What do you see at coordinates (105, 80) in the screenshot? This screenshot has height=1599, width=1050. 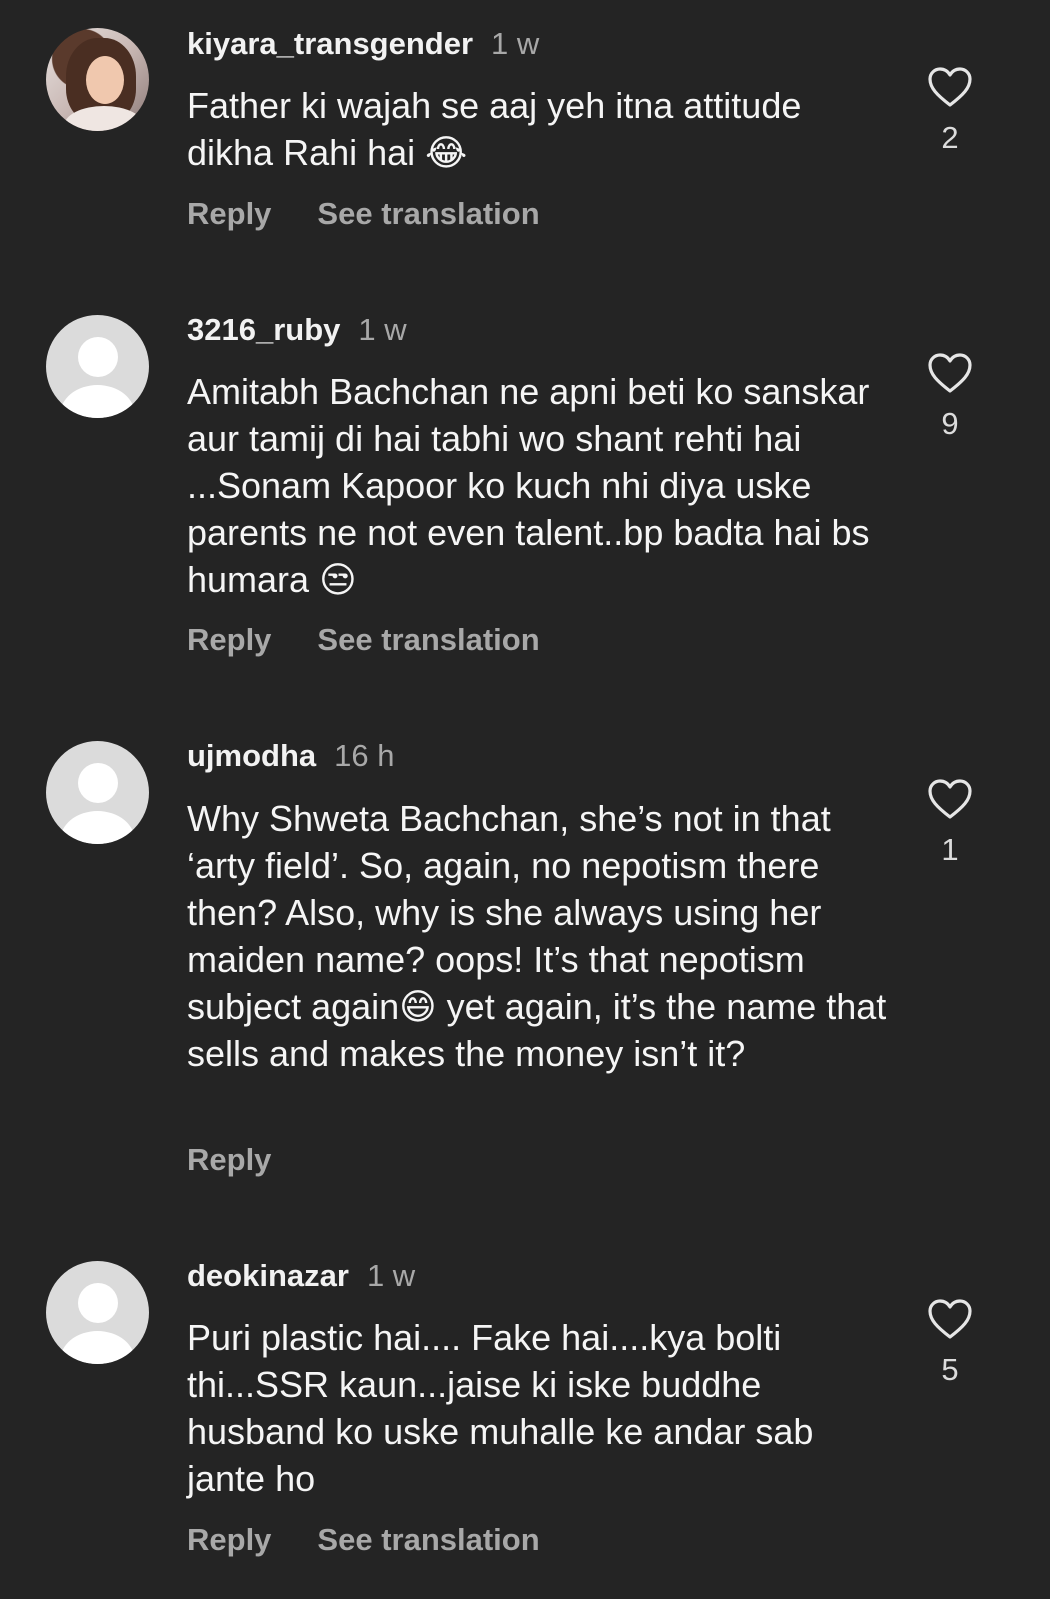 I see `avatar-face` at bounding box center [105, 80].